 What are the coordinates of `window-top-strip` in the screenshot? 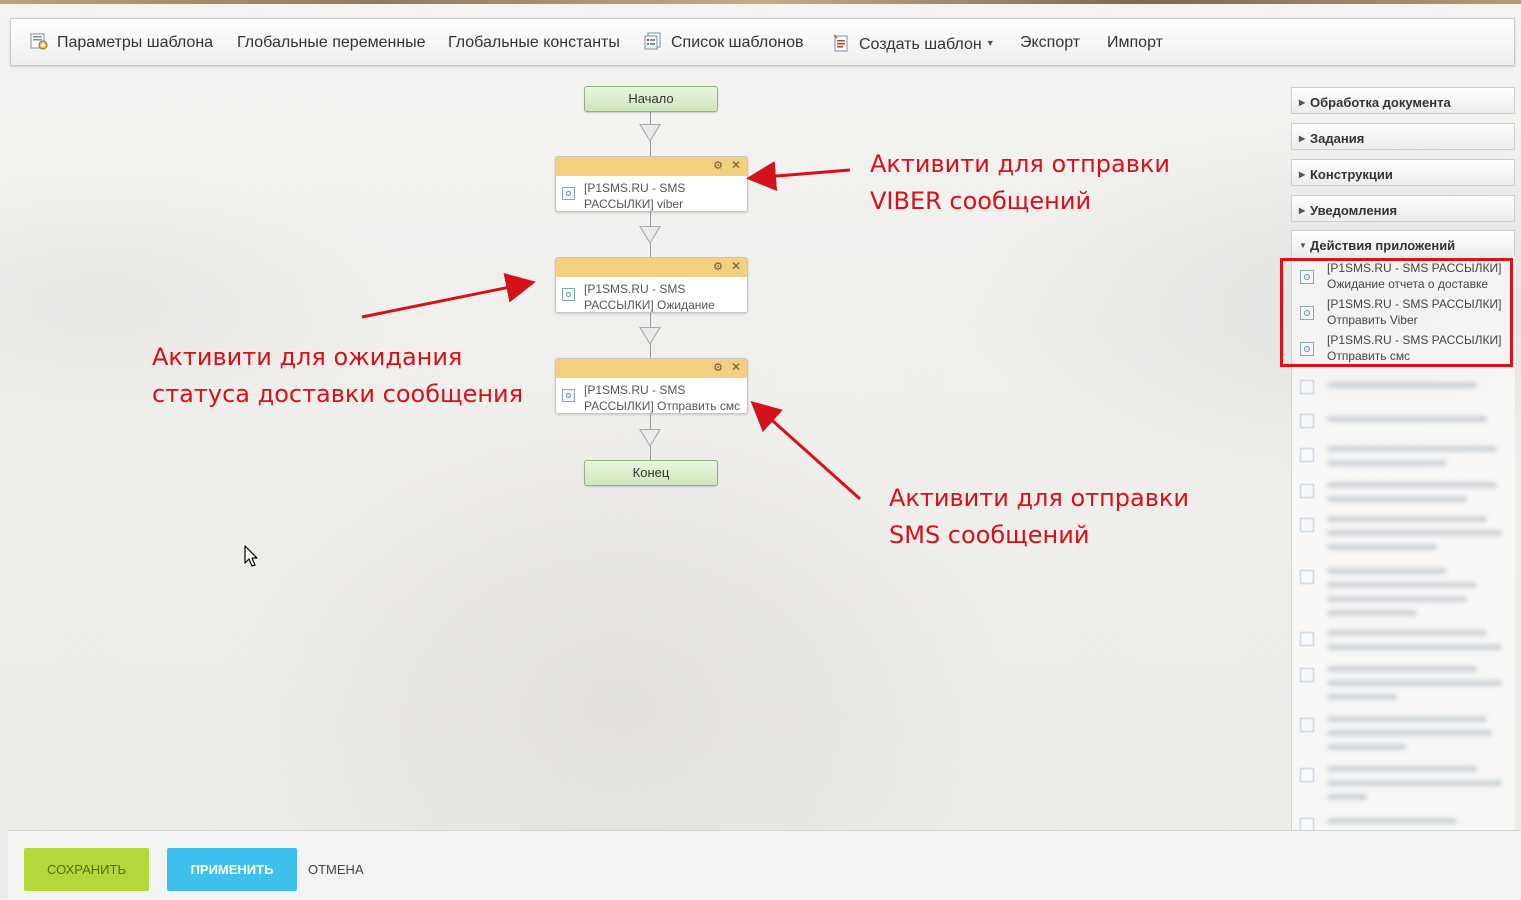 It's located at (760, 2).